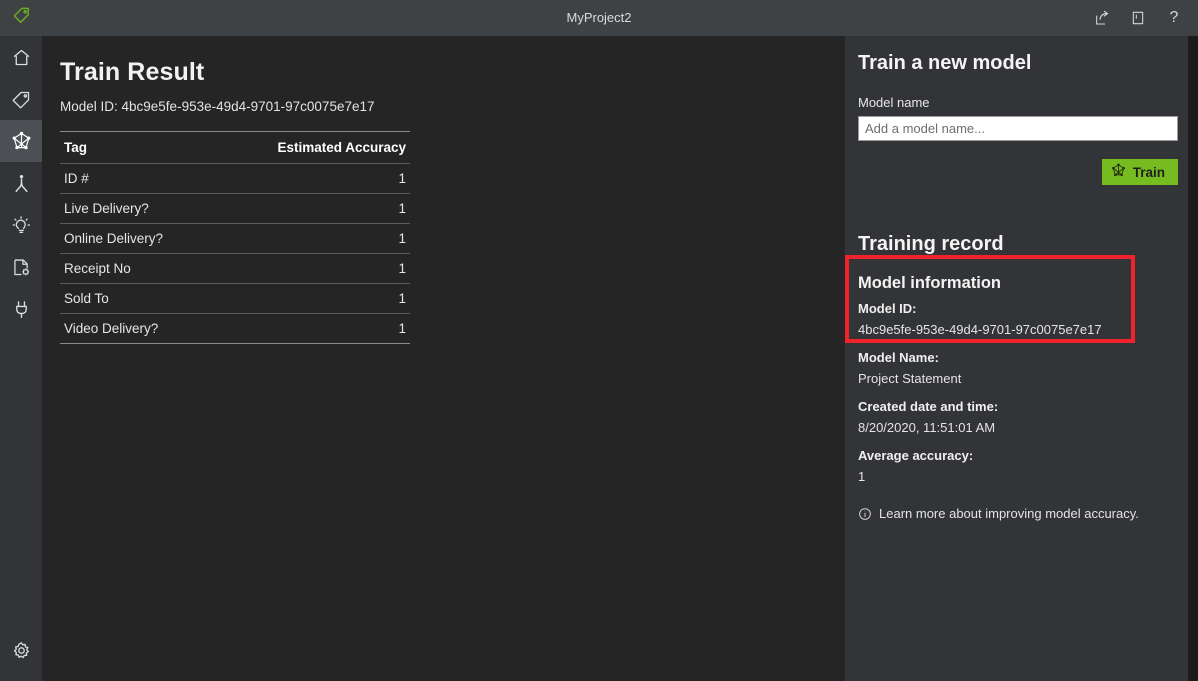 The width and height of the screenshot is (1198, 681). What do you see at coordinates (136, 238) in the screenshot?
I see `cell-tag: Online Delivery?` at bounding box center [136, 238].